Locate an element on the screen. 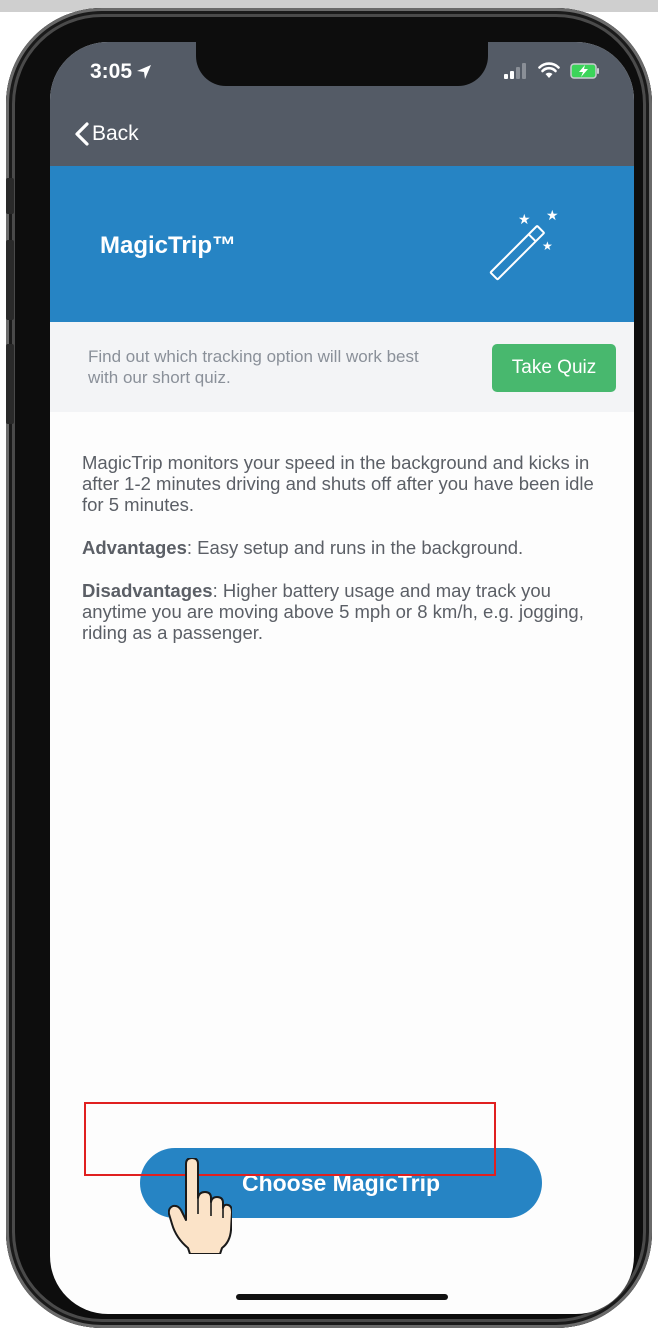  status-and-nav-bar: 3:05 Back is located at coordinates (342, 104).